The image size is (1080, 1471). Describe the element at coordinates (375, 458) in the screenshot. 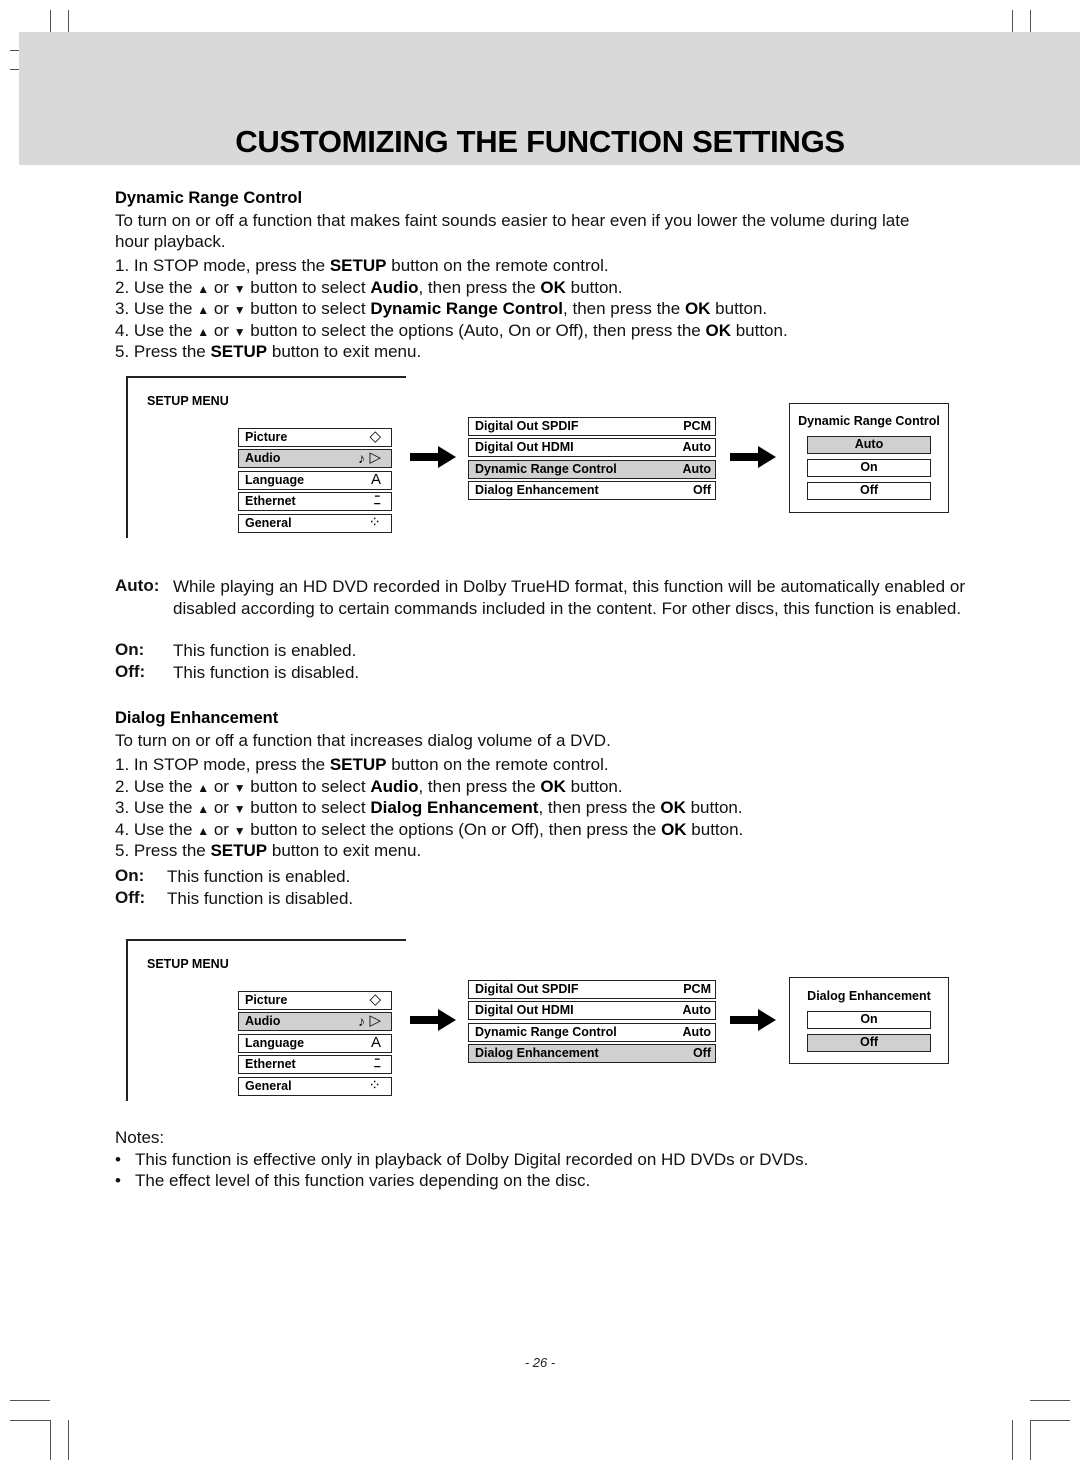

I see `audio-music-icon: ▷` at that location.